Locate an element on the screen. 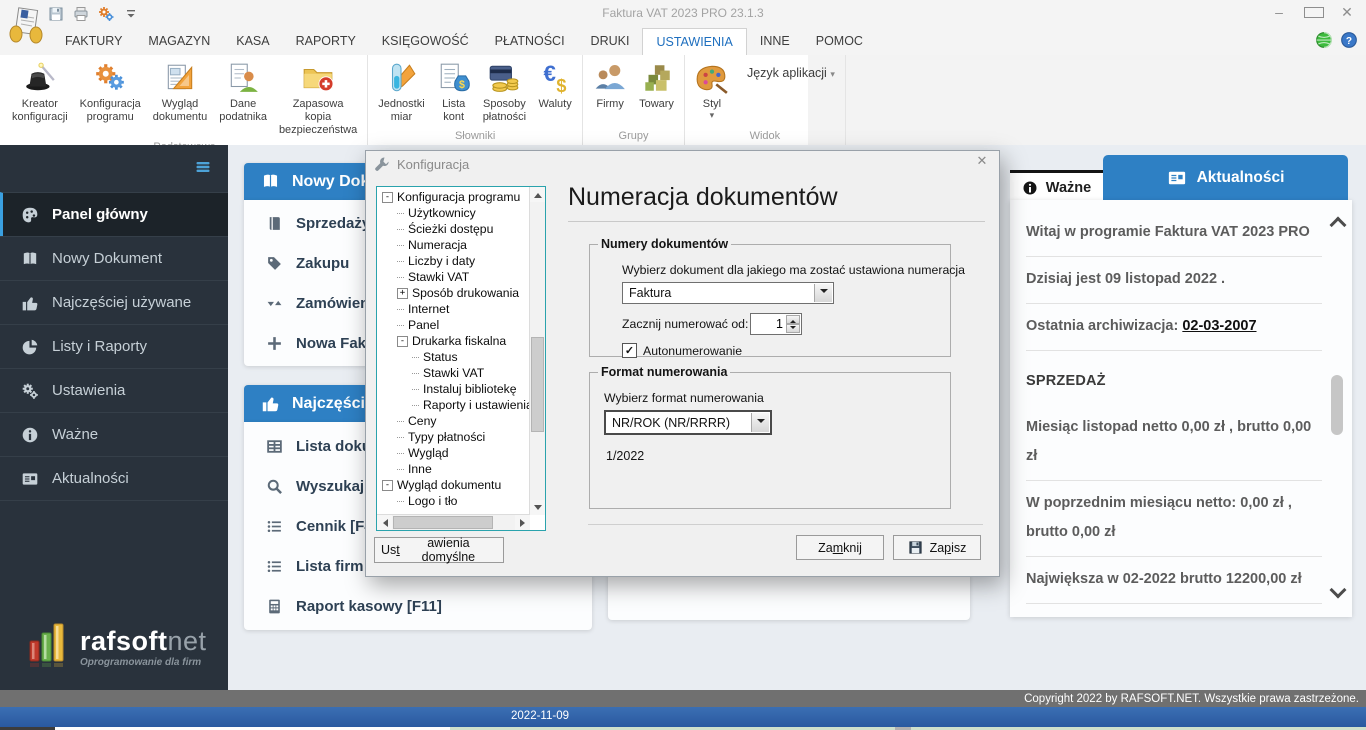  sidebar-item-aktualno-ci: Aktualności is located at coordinates (114, 478).